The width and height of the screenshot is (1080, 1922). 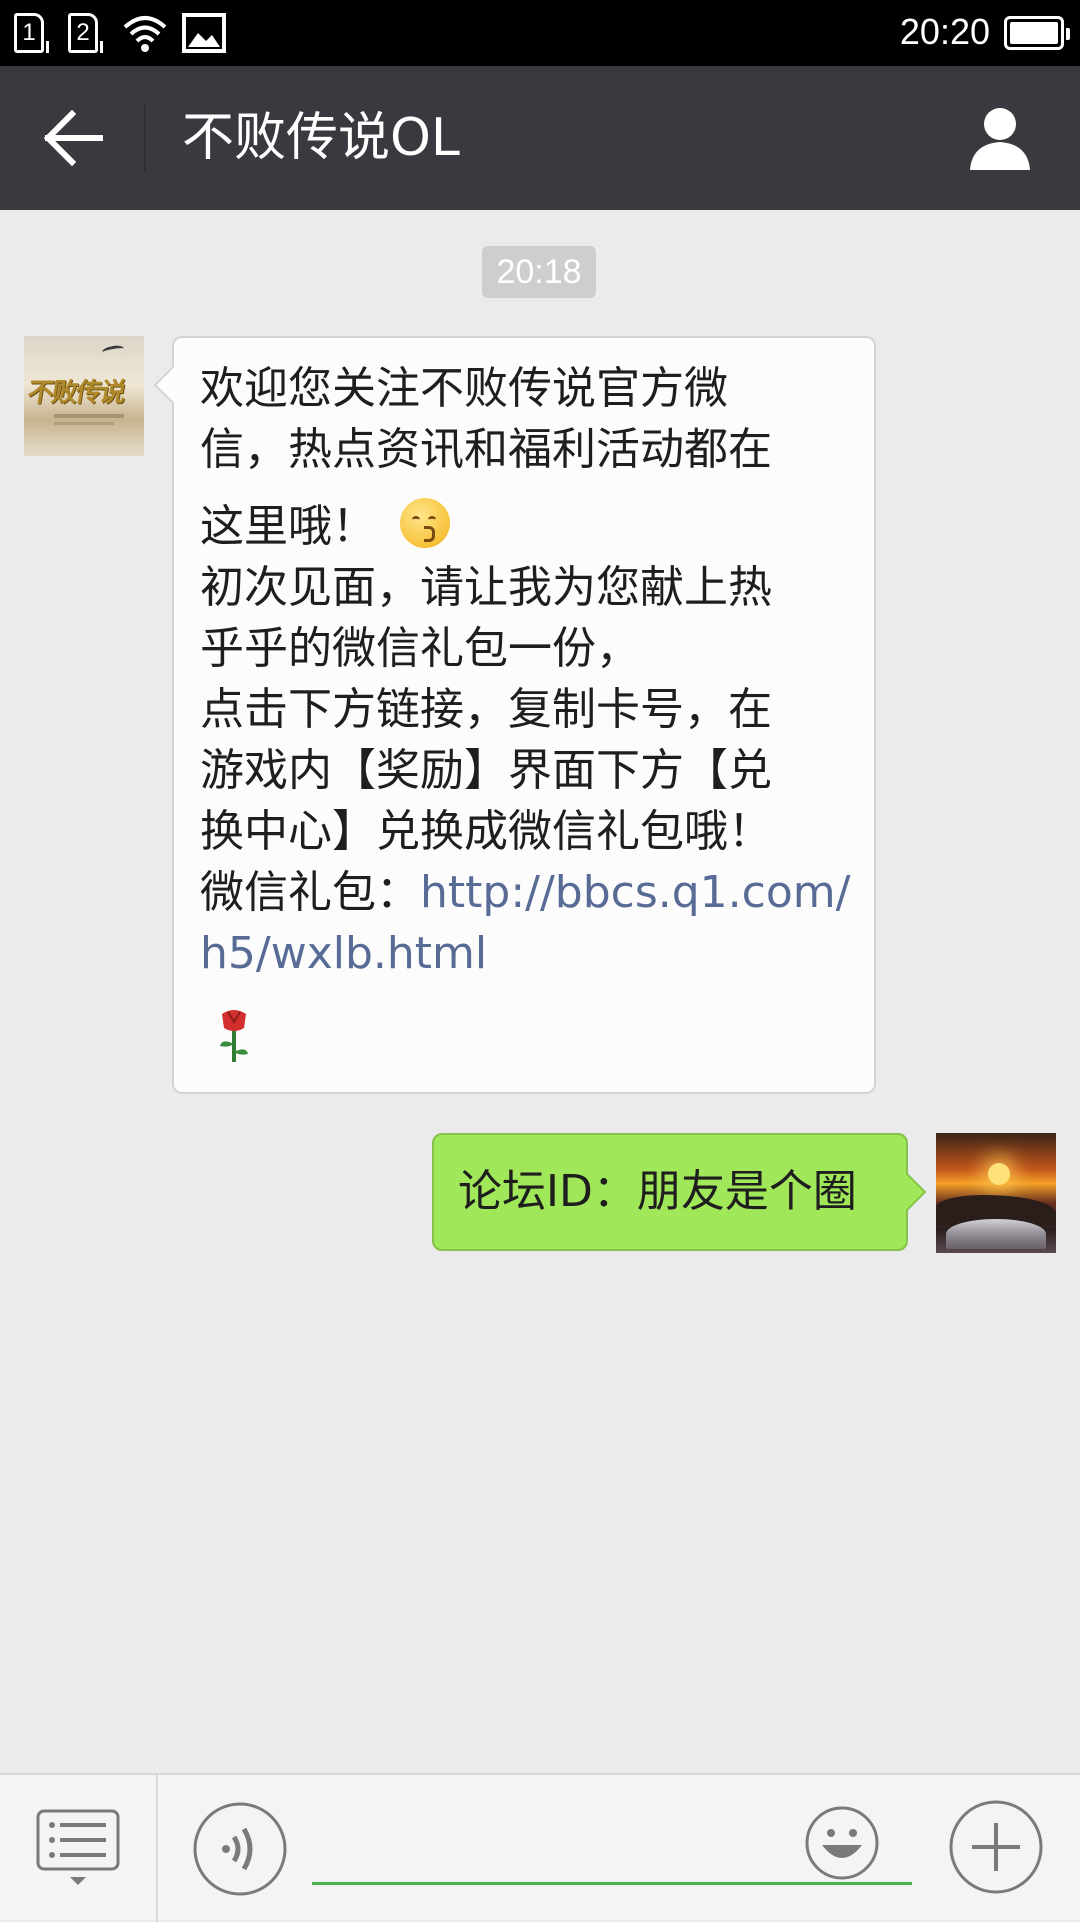 I want to click on gift-link-continued: h5/wxlb.html, so click(x=530, y=953).